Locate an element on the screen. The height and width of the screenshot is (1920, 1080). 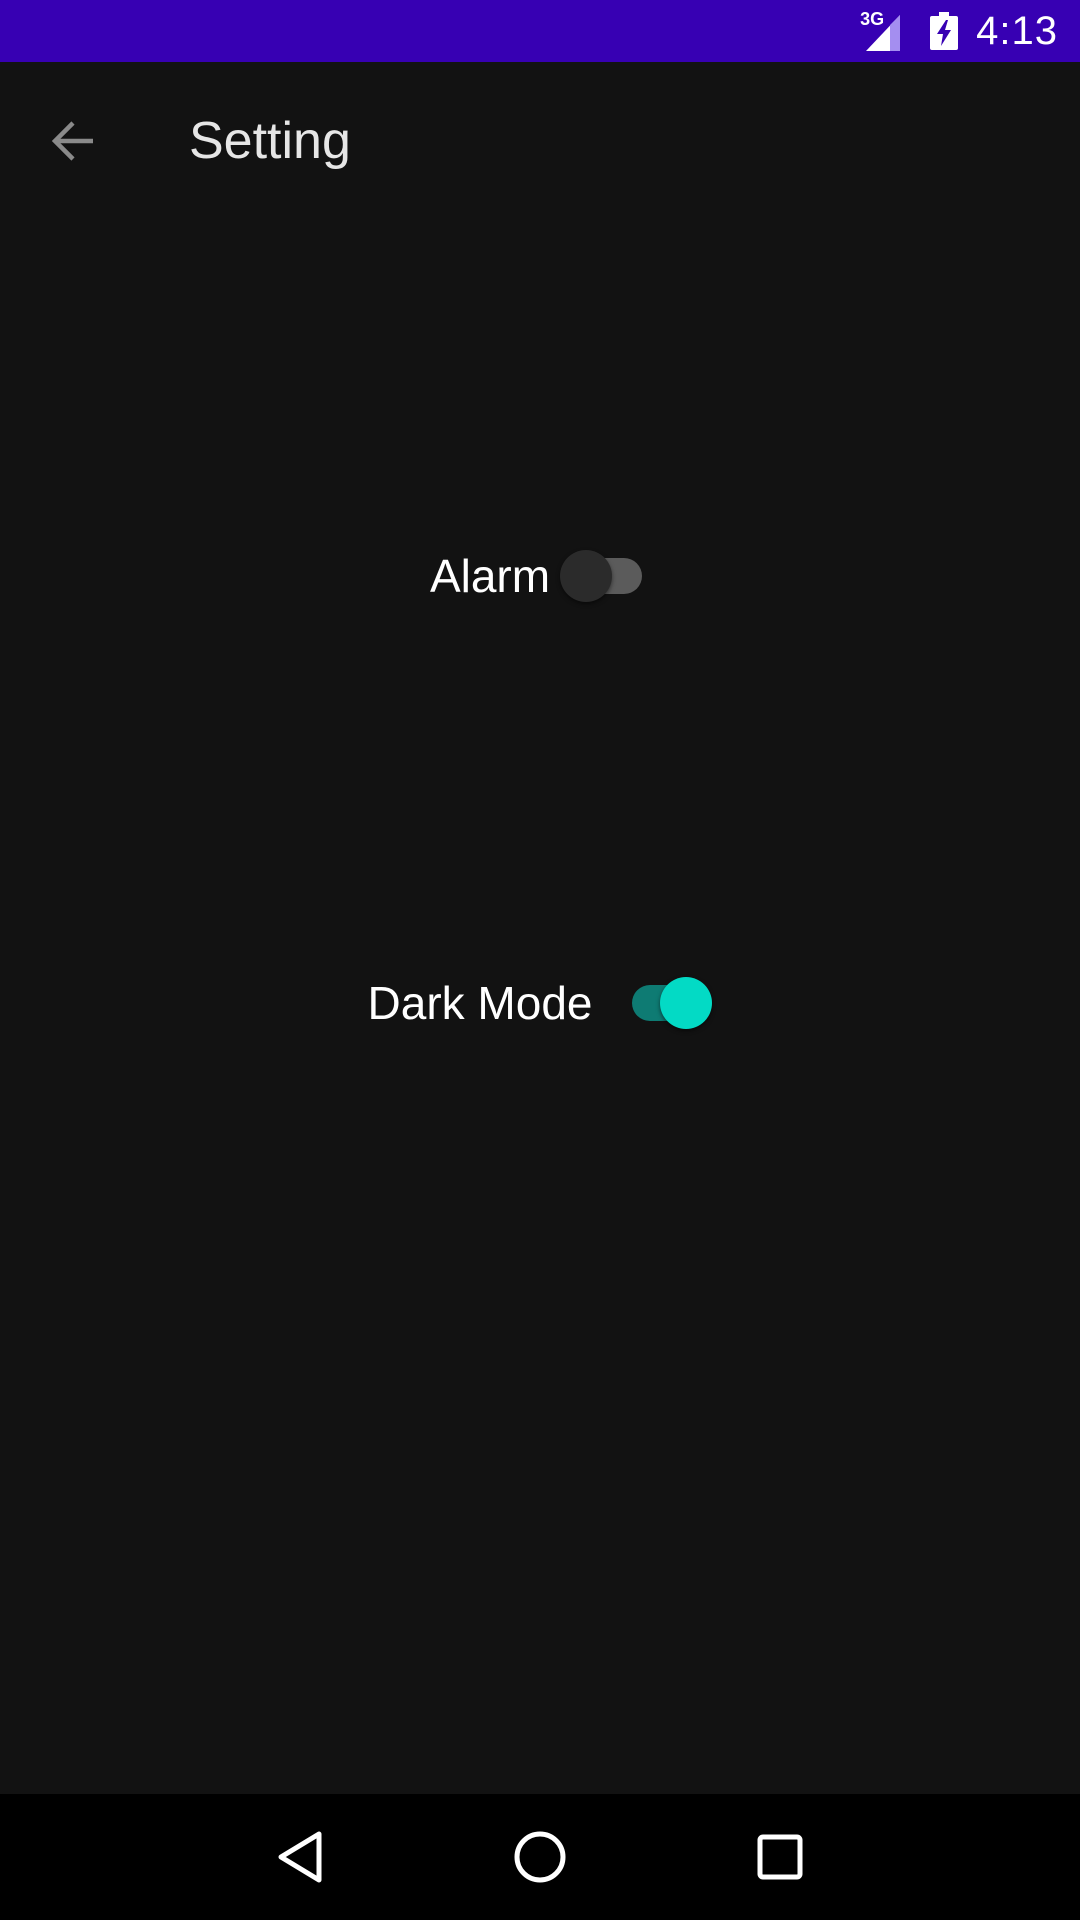
alarm-switch is located at coordinates (605, 576).